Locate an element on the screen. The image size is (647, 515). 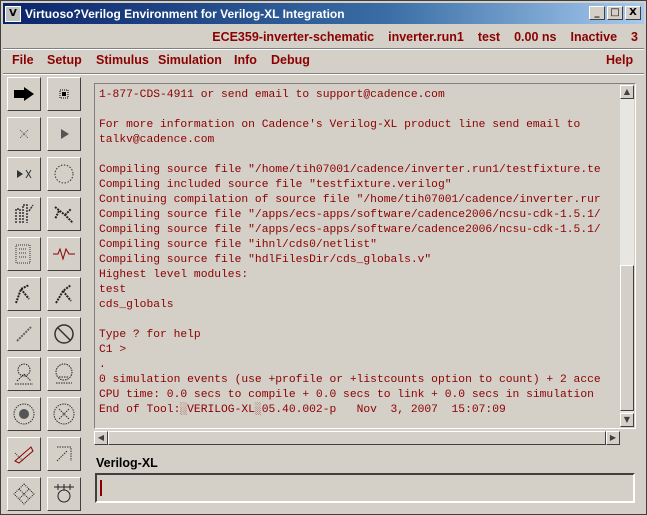
netlist-button is located at coordinates (64, 494).